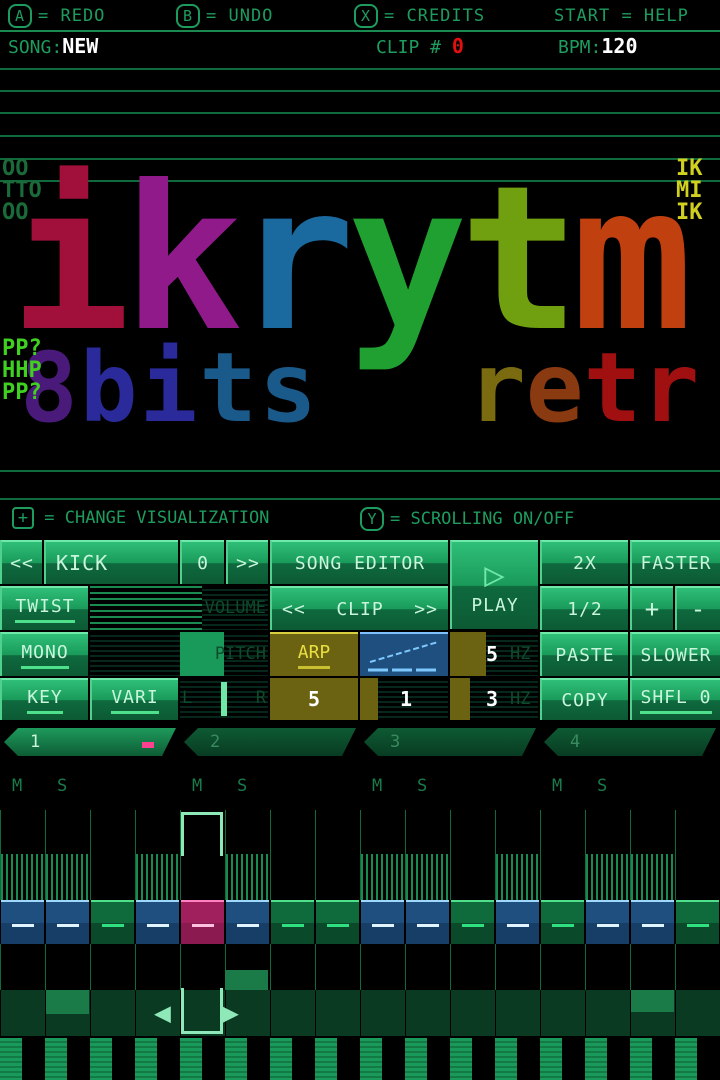 This screenshot has height=1080, width=720. What do you see at coordinates (359, 562) in the screenshot?
I see `song-editor-button: SONG EDITOR` at bounding box center [359, 562].